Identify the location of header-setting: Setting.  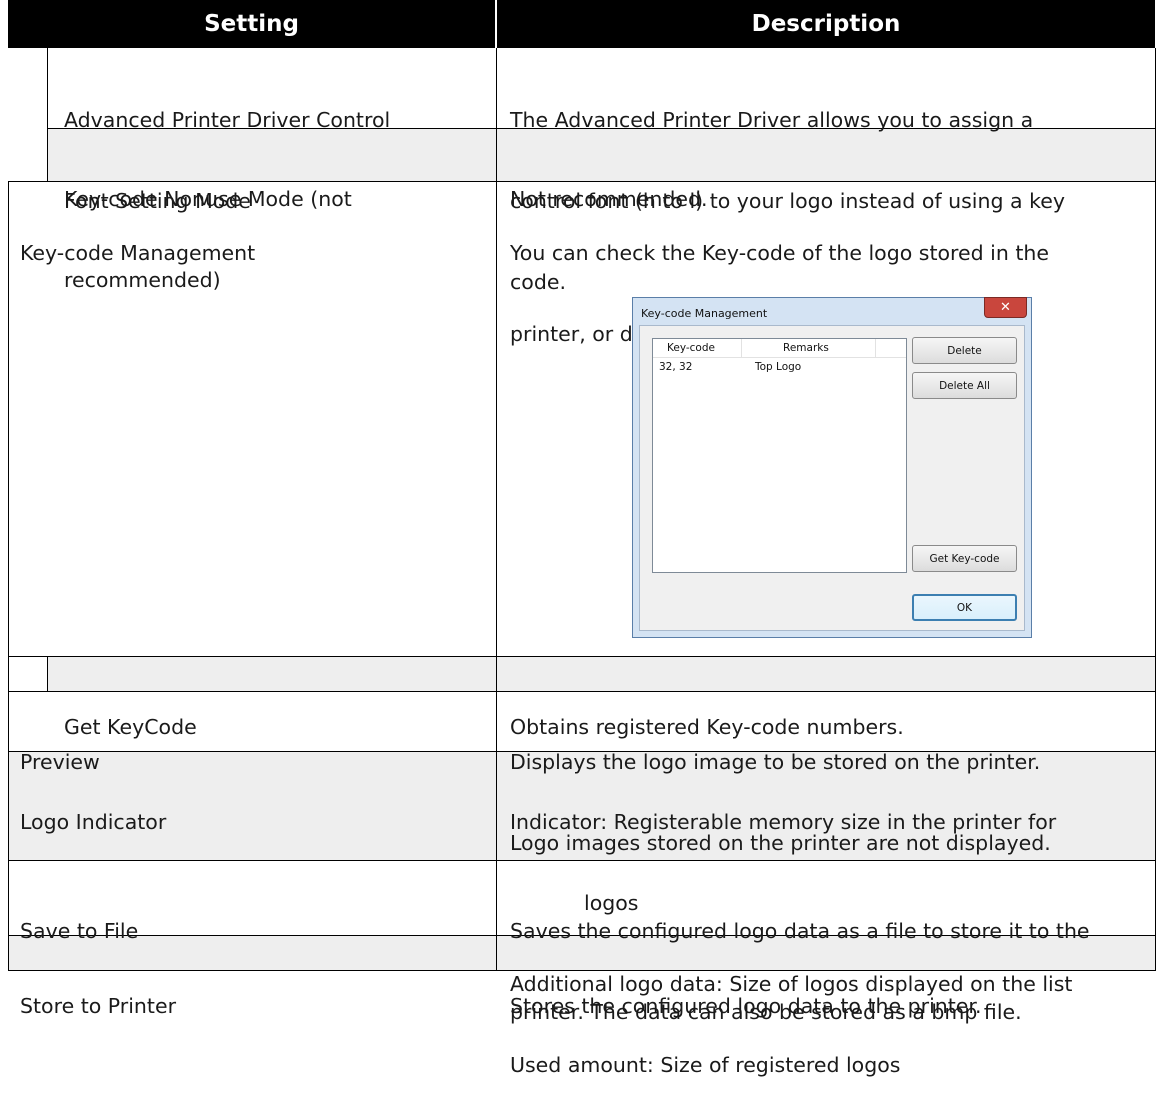
(251, 24).